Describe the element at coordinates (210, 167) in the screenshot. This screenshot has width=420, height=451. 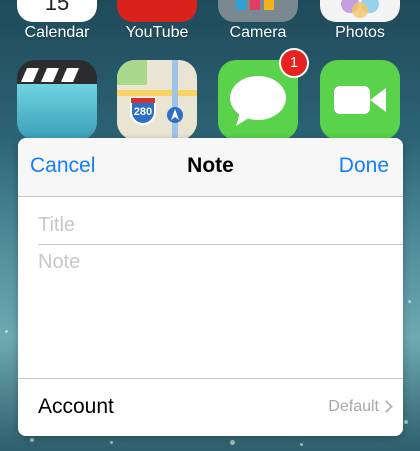
I see `sheet-header: Cancel Note Done` at that location.